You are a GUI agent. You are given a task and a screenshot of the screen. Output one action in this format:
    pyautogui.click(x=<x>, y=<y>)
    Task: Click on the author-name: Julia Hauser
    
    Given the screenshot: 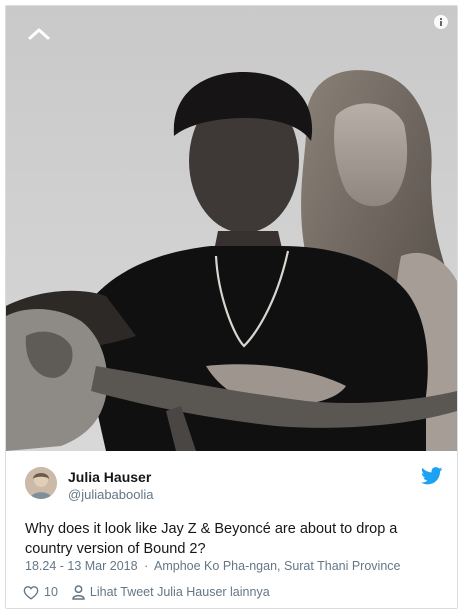 What is the action you would take?
    pyautogui.click(x=109, y=477)
    